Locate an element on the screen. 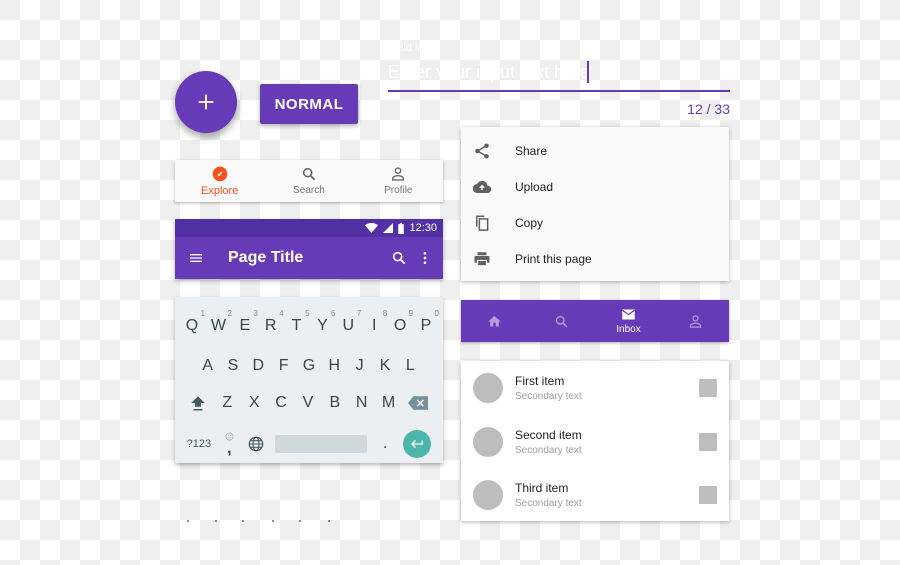 This screenshot has width=900, height=565. bottom-navigation-purple: Inbox is located at coordinates (595, 321).